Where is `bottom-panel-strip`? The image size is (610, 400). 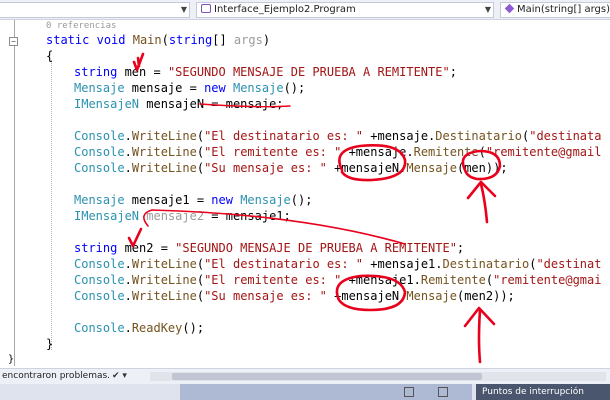
bottom-panel-strip is located at coordinates (326, 392).